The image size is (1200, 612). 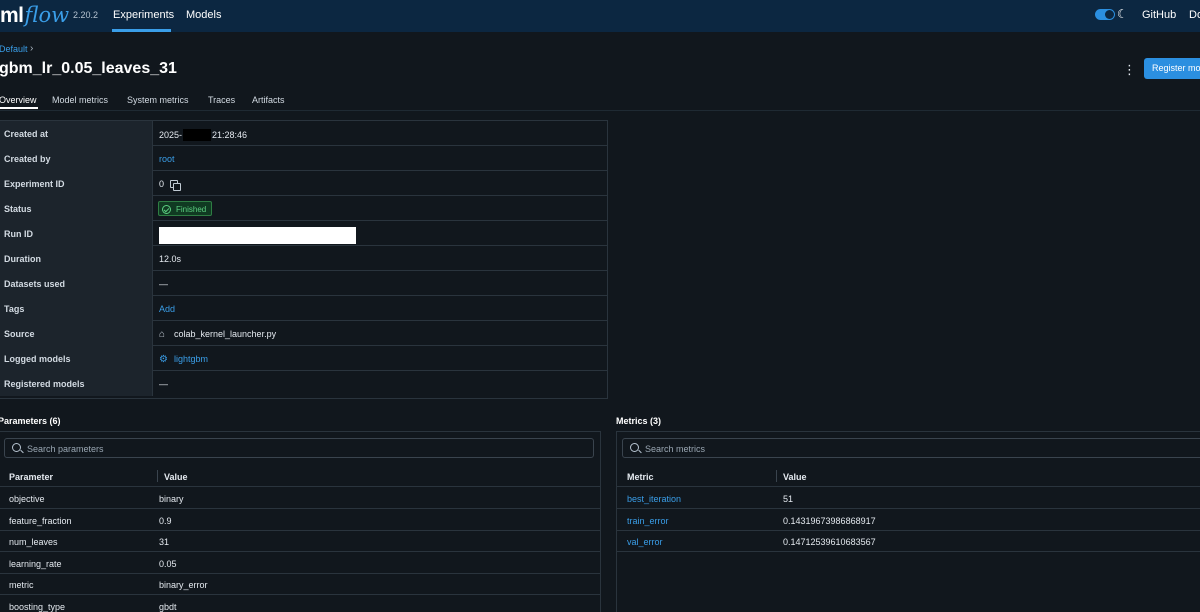 What do you see at coordinates (303, 158) in the screenshot?
I see `detail-row-created-by: Created by root` at bounding box center [303, 158].